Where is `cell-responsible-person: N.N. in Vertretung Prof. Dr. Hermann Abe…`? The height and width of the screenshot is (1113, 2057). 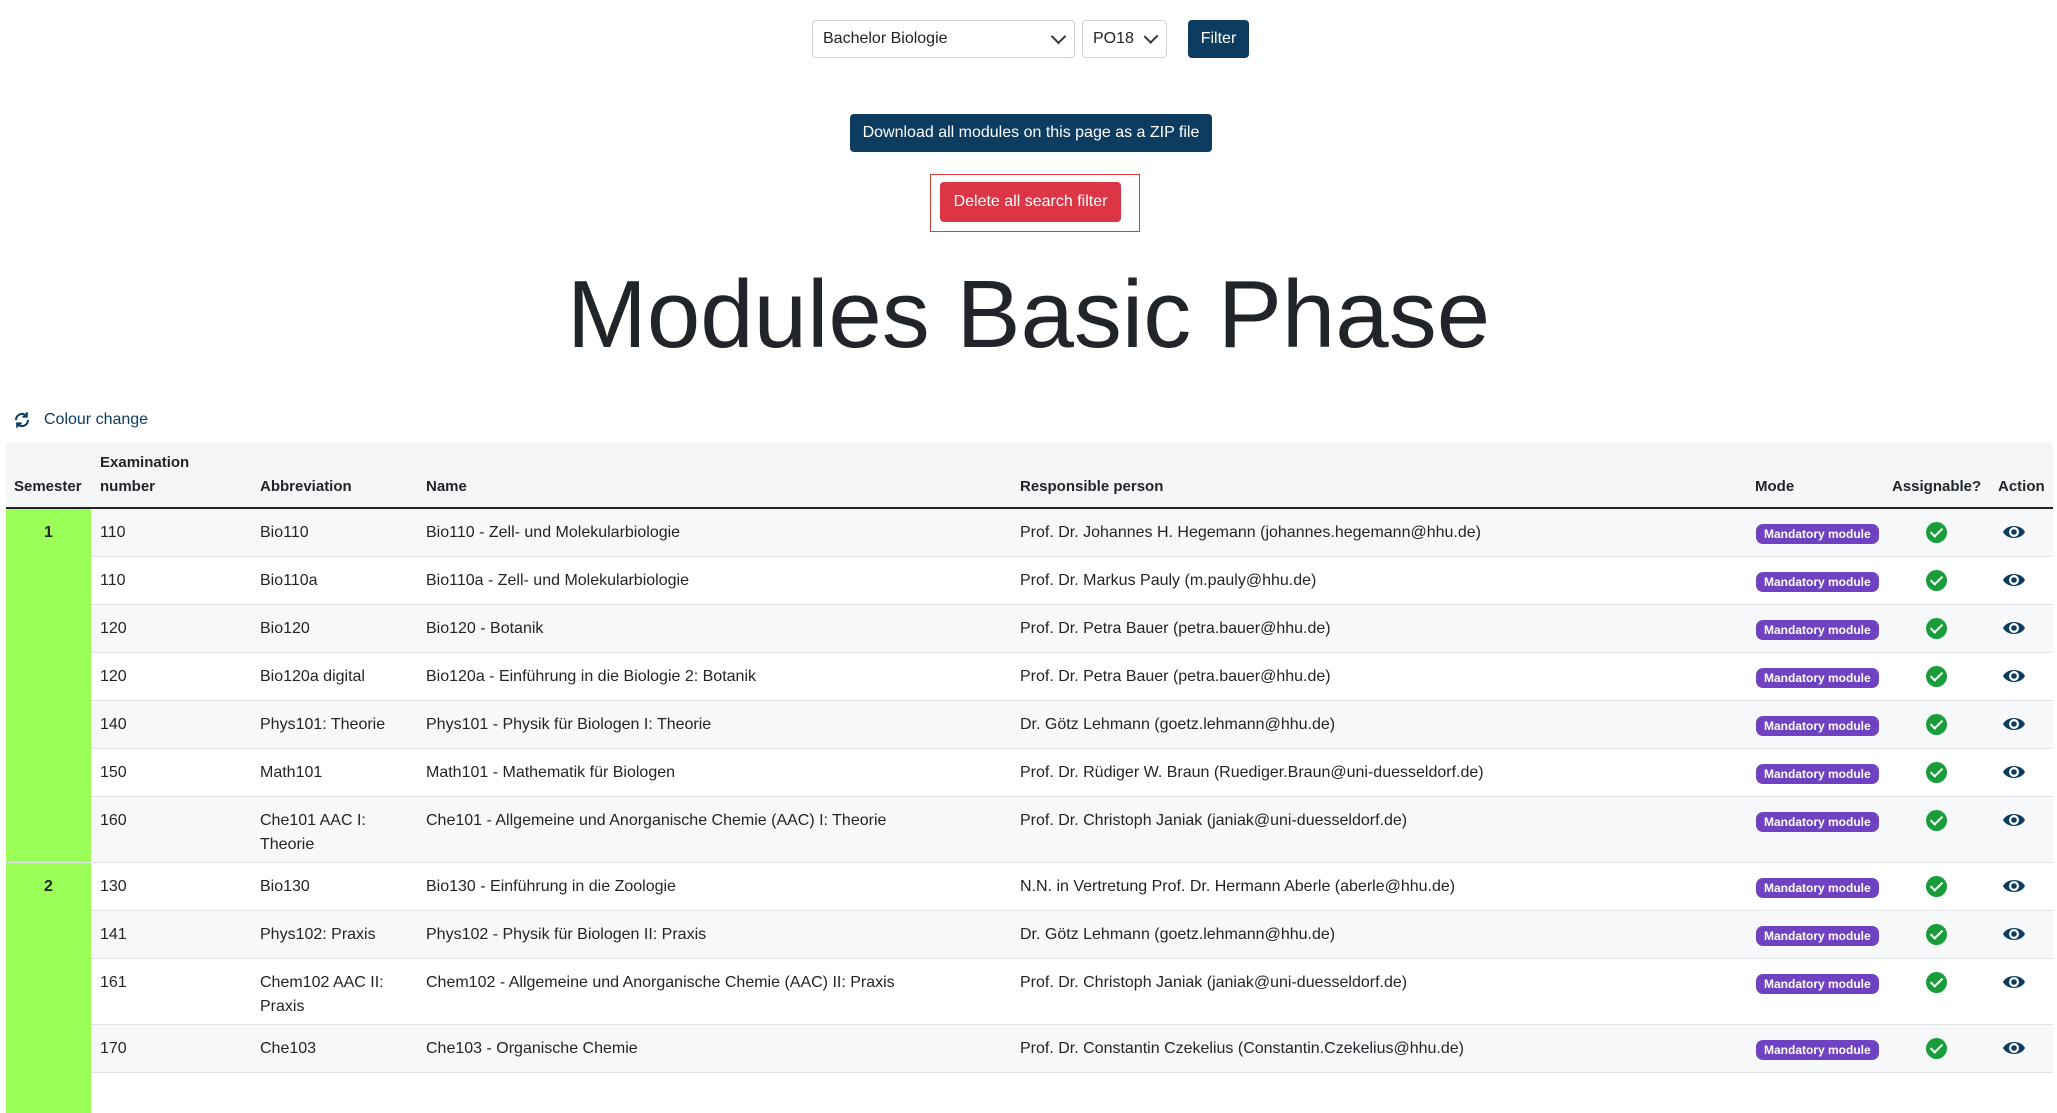 cell-responsible-person: N.N. in Vertretung Prof. Dr. Hermann Abe… is located at coordinates (1238, 886).